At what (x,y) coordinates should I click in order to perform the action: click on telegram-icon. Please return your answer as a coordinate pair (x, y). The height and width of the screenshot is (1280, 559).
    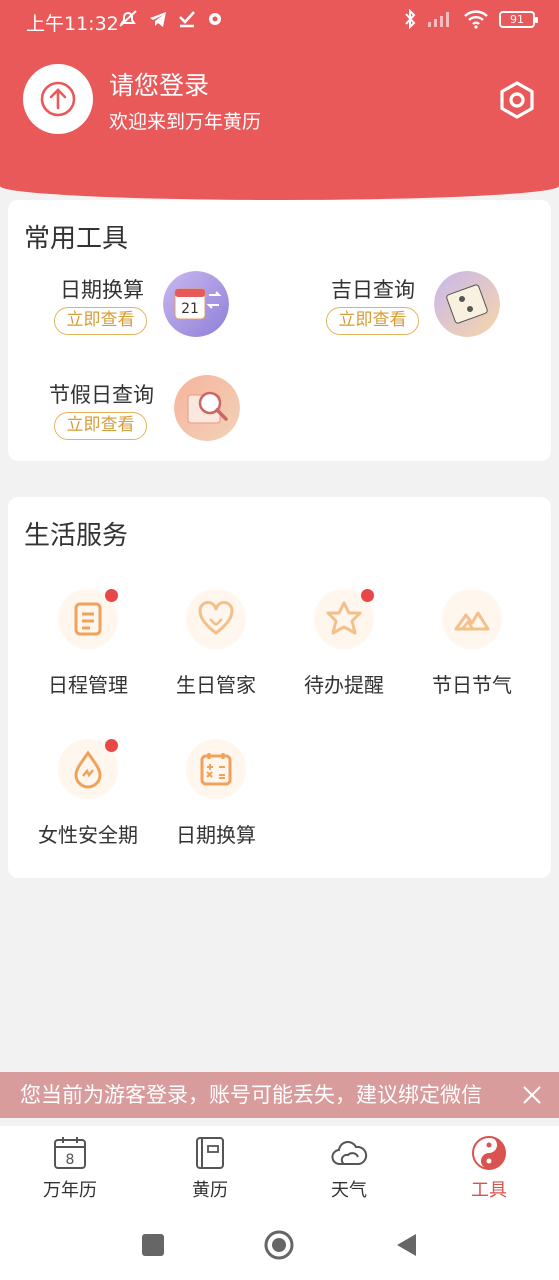
    Looking at the image, I should click on (158, 19).